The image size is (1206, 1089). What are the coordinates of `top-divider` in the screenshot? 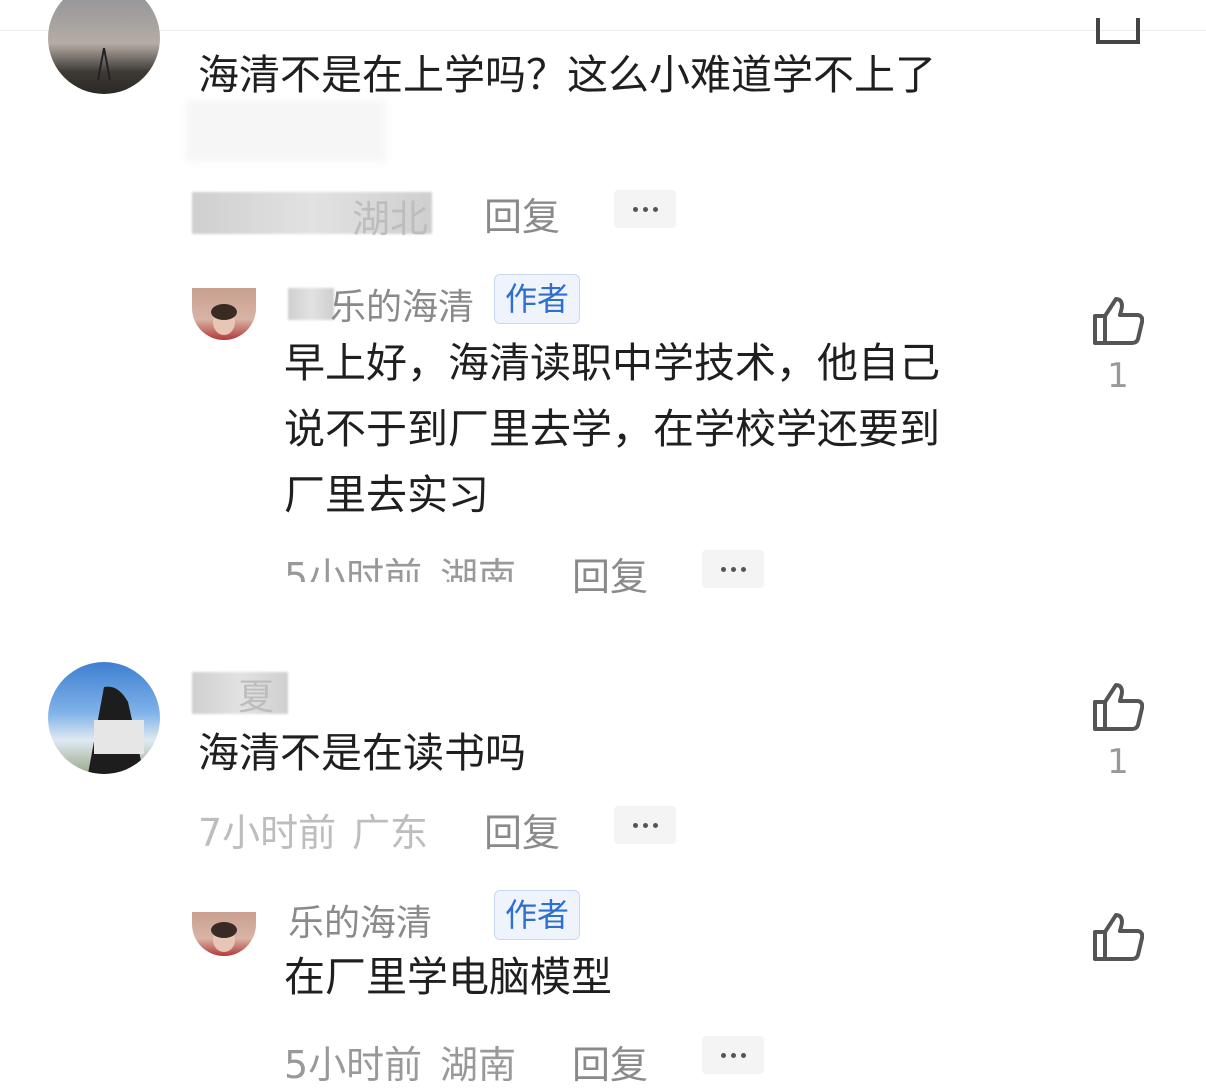 It's located at (603, 30).